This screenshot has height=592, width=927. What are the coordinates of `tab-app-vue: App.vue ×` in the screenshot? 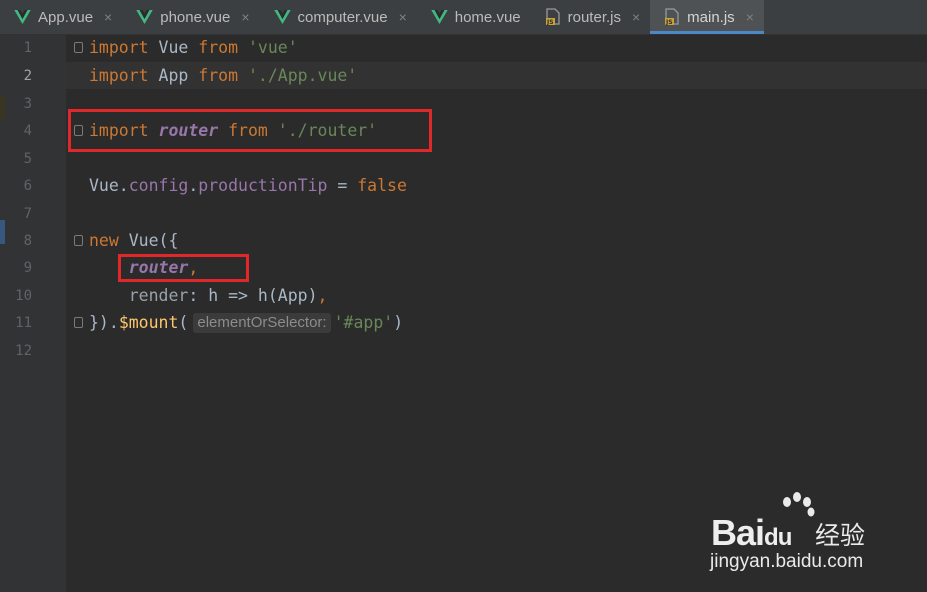 It's located at (61, 17).